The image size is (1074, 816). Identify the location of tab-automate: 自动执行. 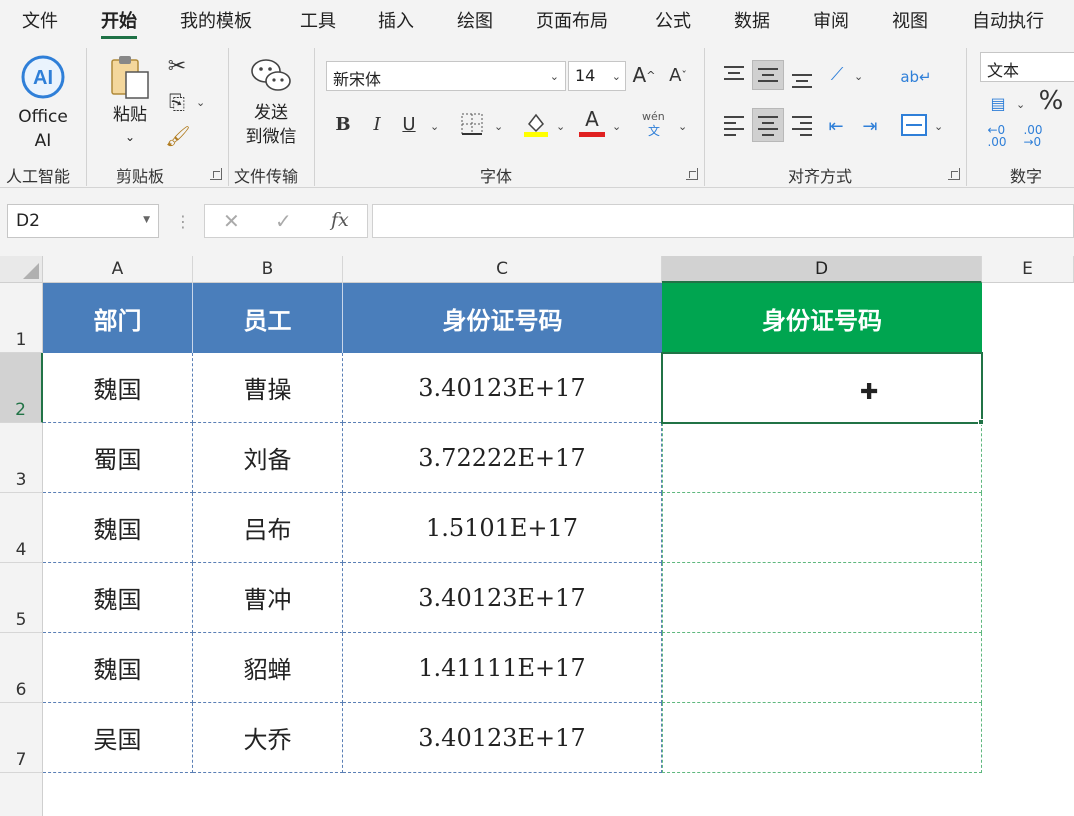
(1008, 20).